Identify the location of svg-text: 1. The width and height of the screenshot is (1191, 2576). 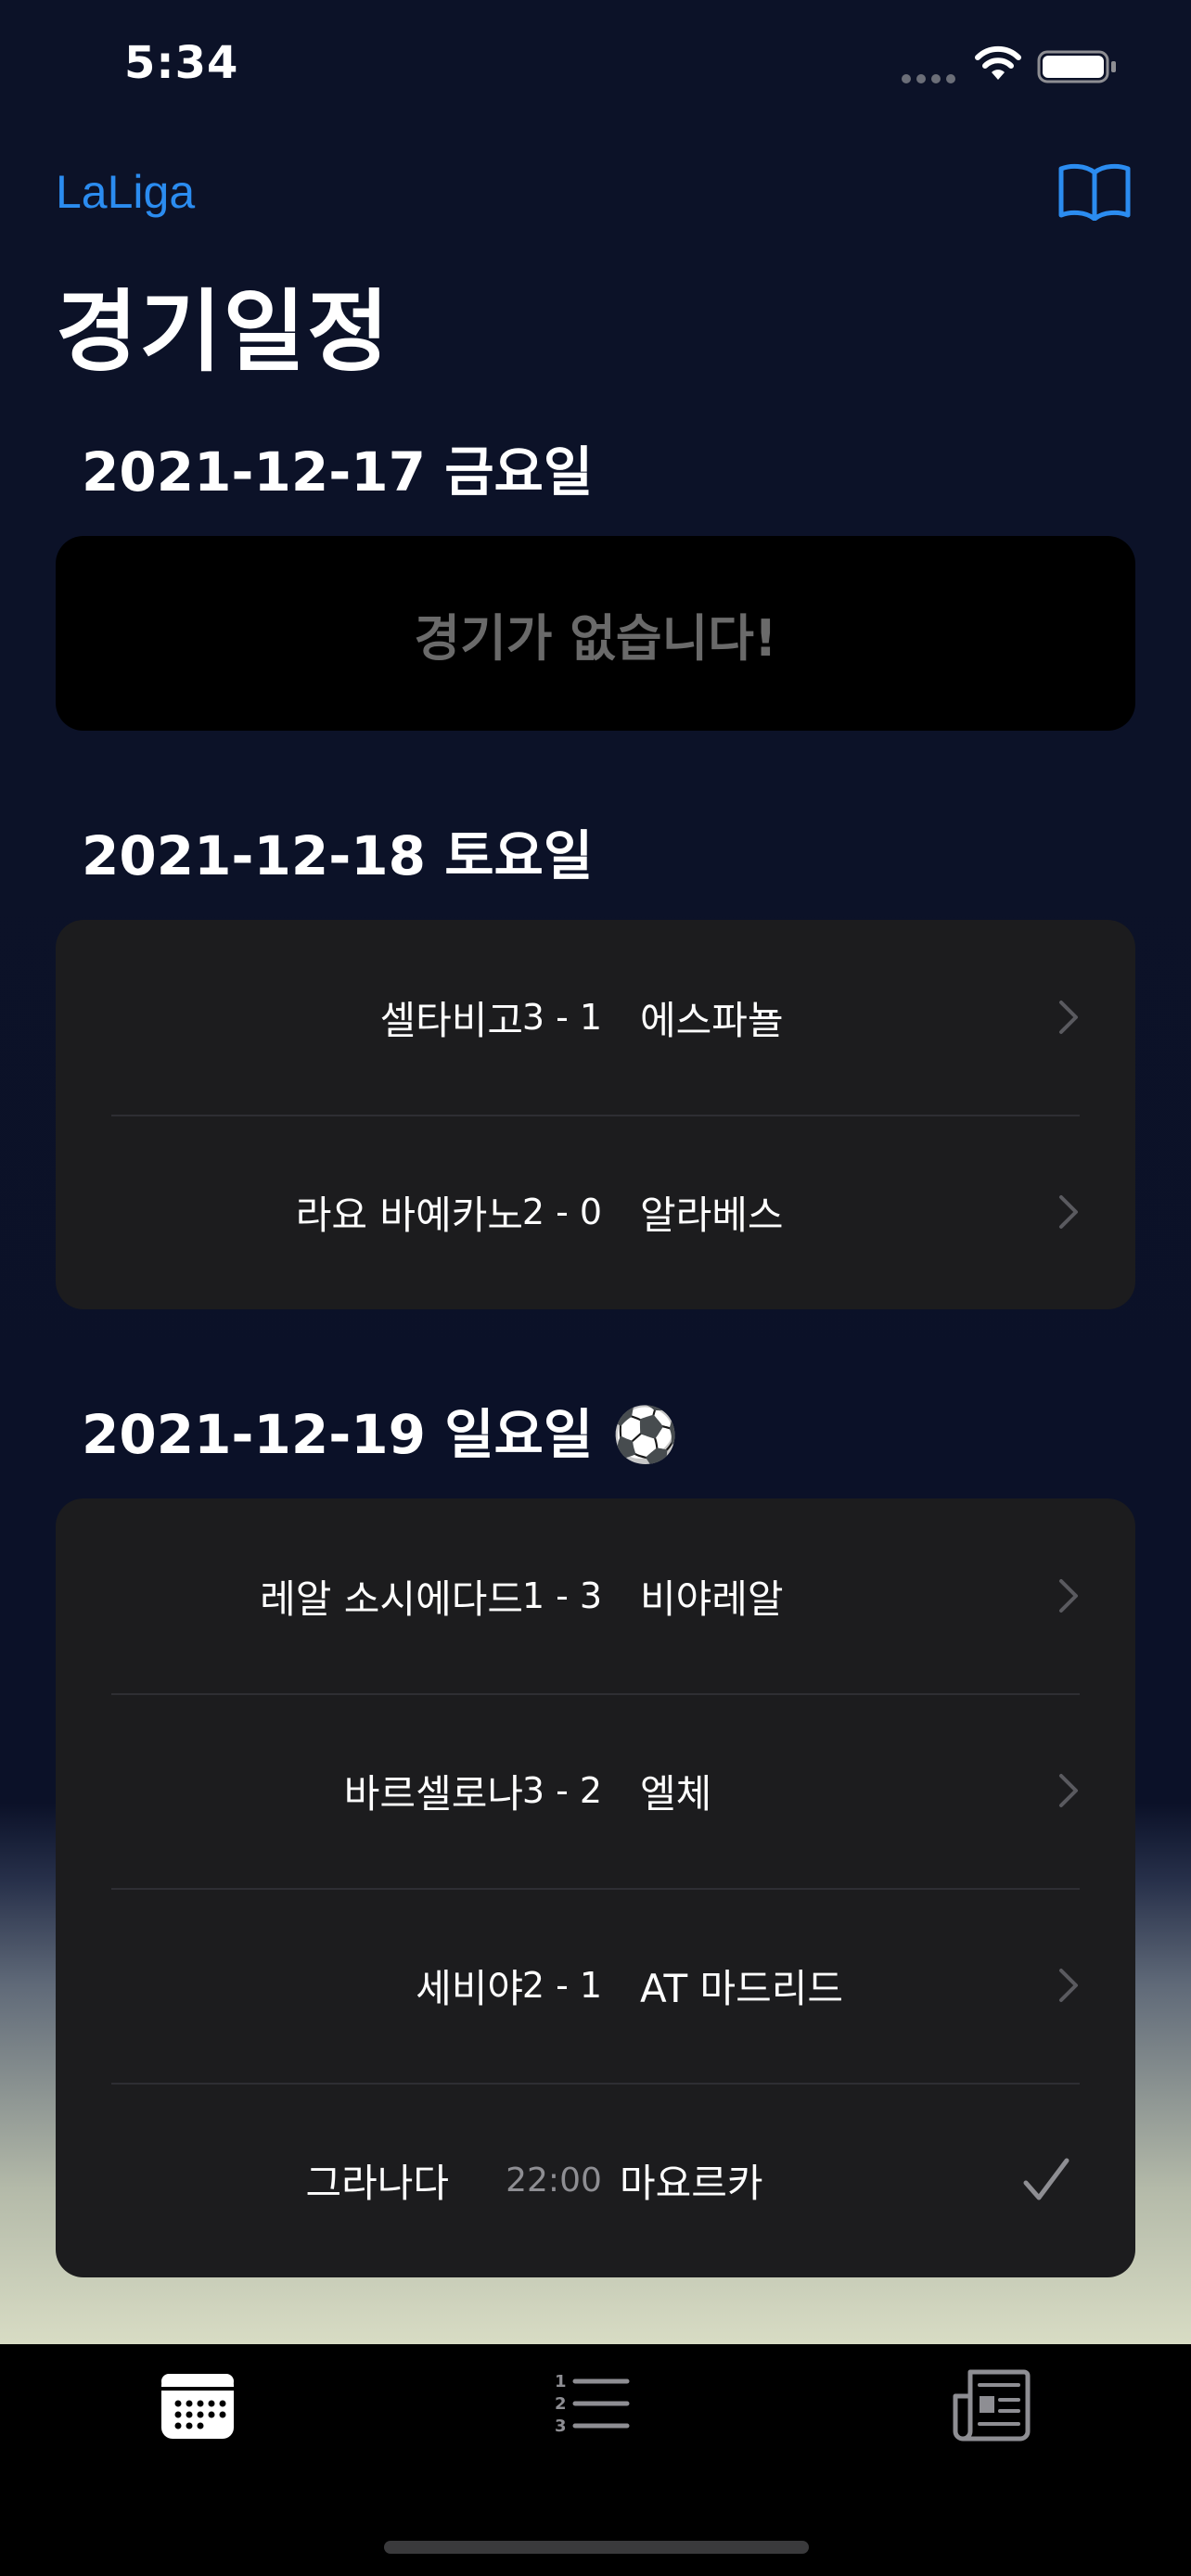
(561, 2381).